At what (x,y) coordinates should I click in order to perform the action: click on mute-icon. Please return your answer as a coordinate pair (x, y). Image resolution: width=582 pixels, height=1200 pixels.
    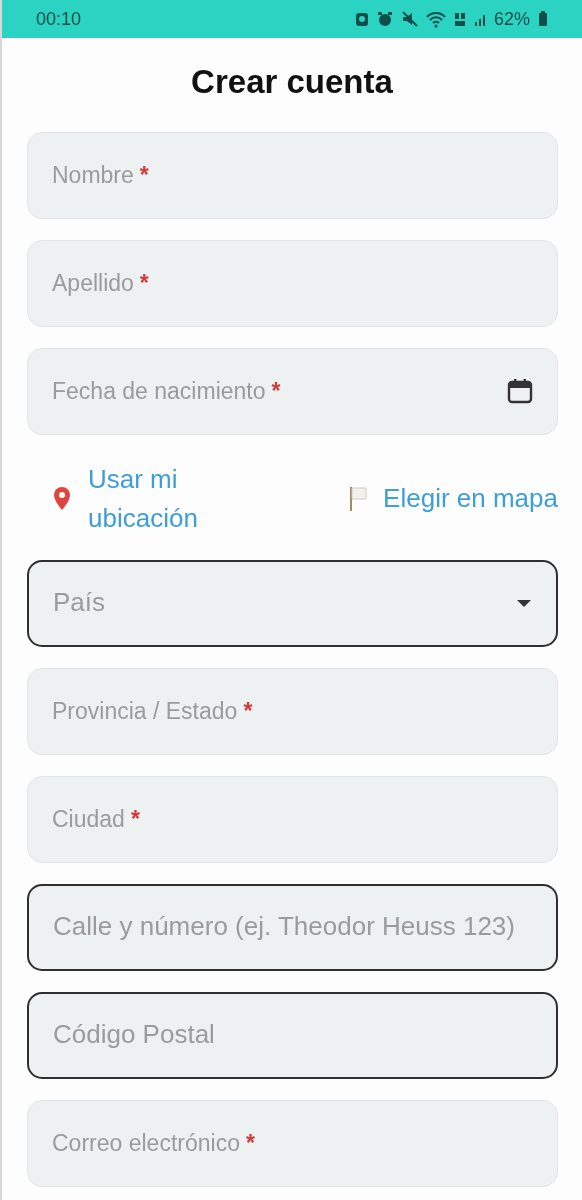
    Looking at the image, I should click on (409, 19).